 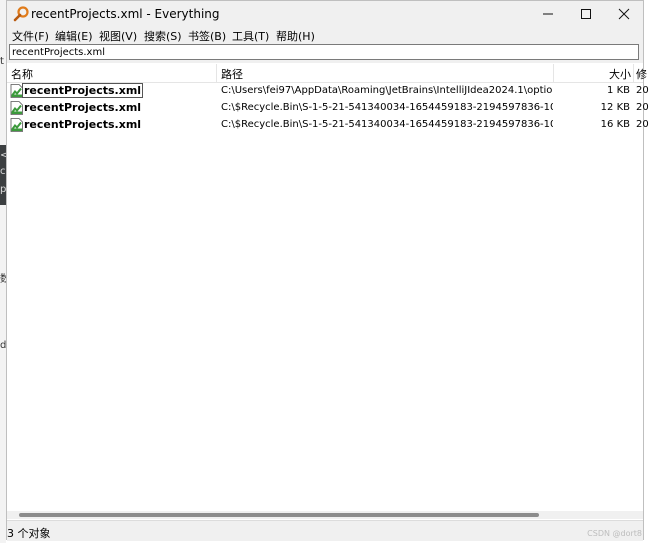 I want to click on minimize-button, so click(x=548, y=14).